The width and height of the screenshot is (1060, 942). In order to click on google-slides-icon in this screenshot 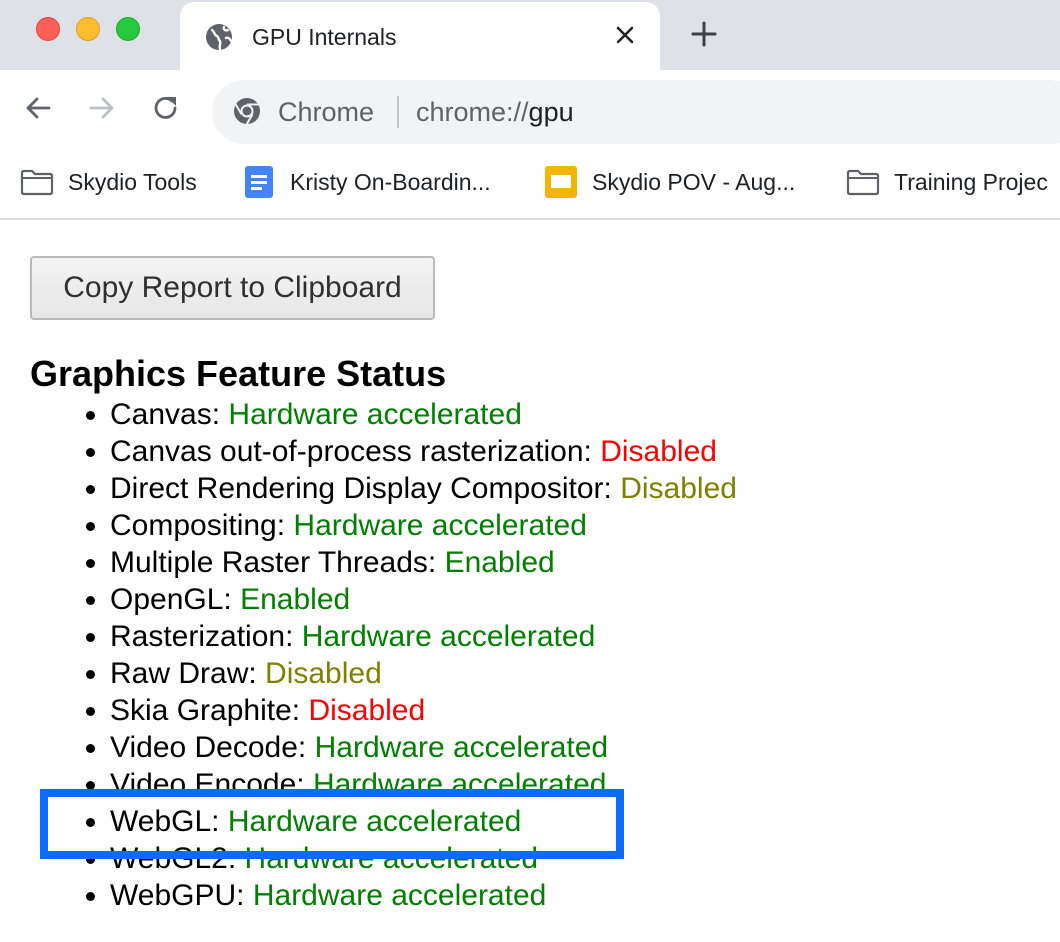, I will do `click(561, 182)`.